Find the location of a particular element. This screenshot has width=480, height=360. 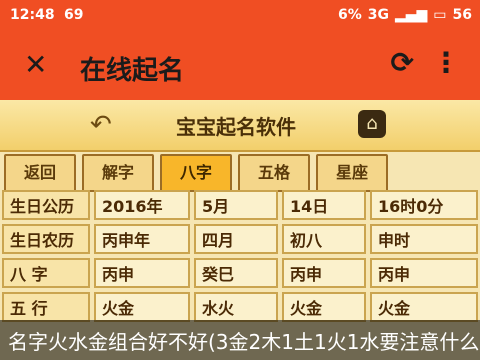

table-row: 八 字 丙申 癸巳 丙申 丙申 is located at coordinates (240, 275).